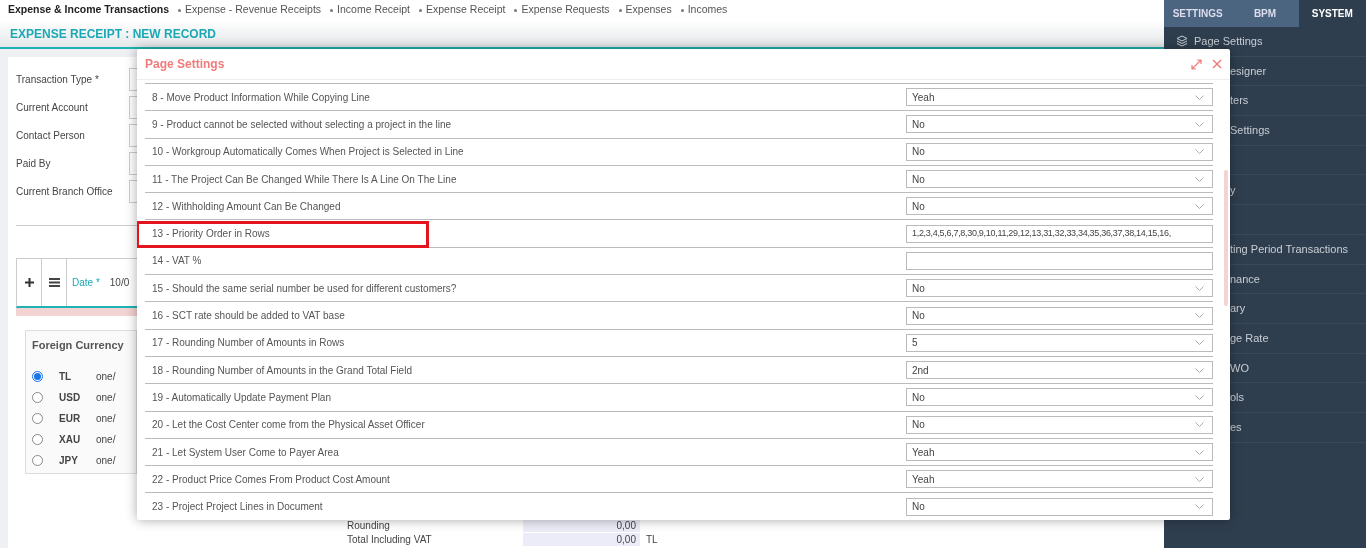  Describe the element at coordinates (1265, 13) in the screenshot. I see `panel-tab: BPM` at that location.